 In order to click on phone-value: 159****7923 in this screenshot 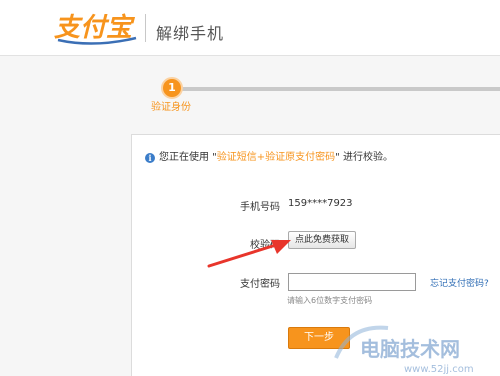, I will do `click(320, 203)`.